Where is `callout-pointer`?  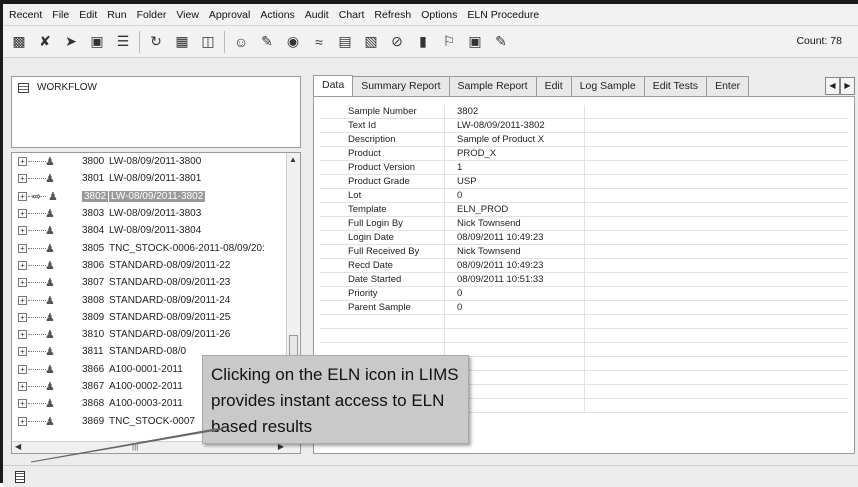 callout-pointer is located at coordinates (127, 445).